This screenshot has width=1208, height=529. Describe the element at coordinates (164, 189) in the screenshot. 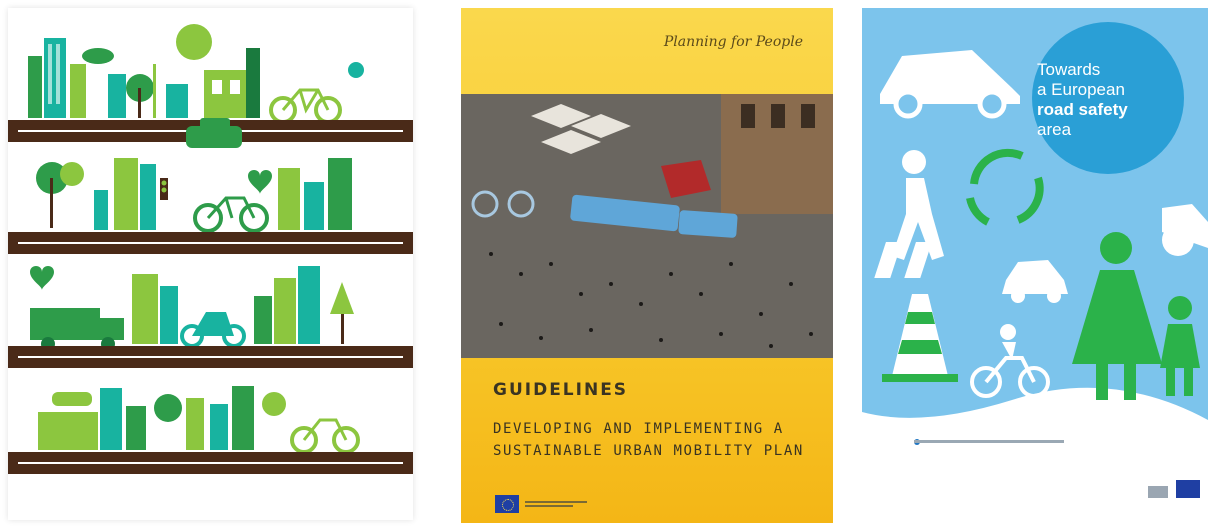

I see `traffic-light-icon` at that location.